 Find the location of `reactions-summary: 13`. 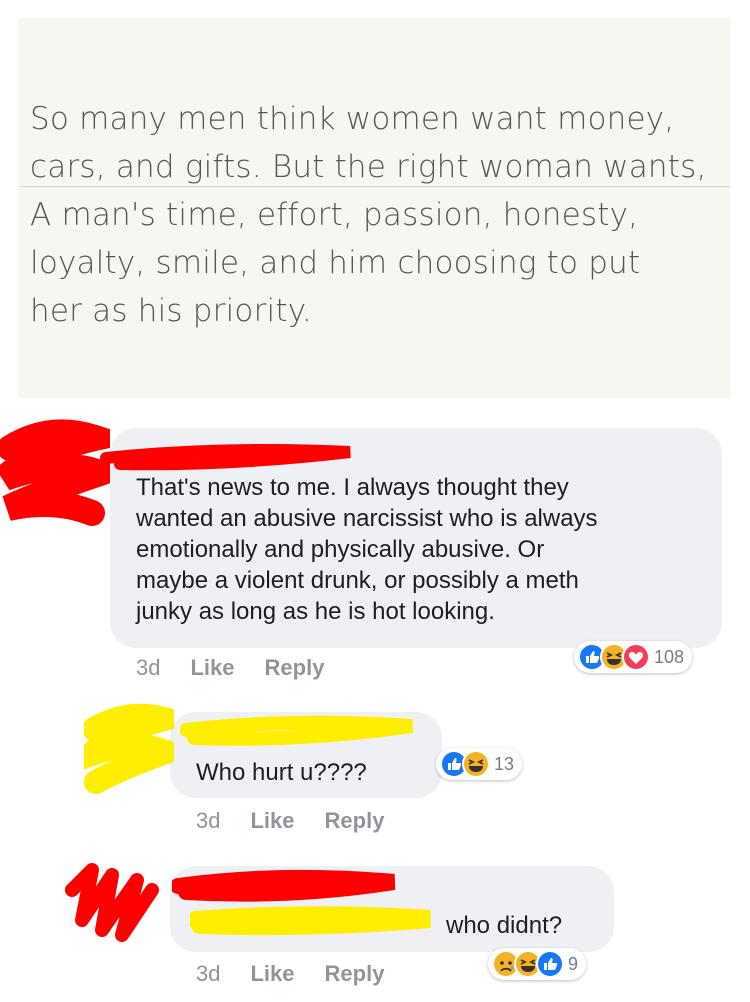

reactions-summary: 13 is located at coordinates (479, 764).